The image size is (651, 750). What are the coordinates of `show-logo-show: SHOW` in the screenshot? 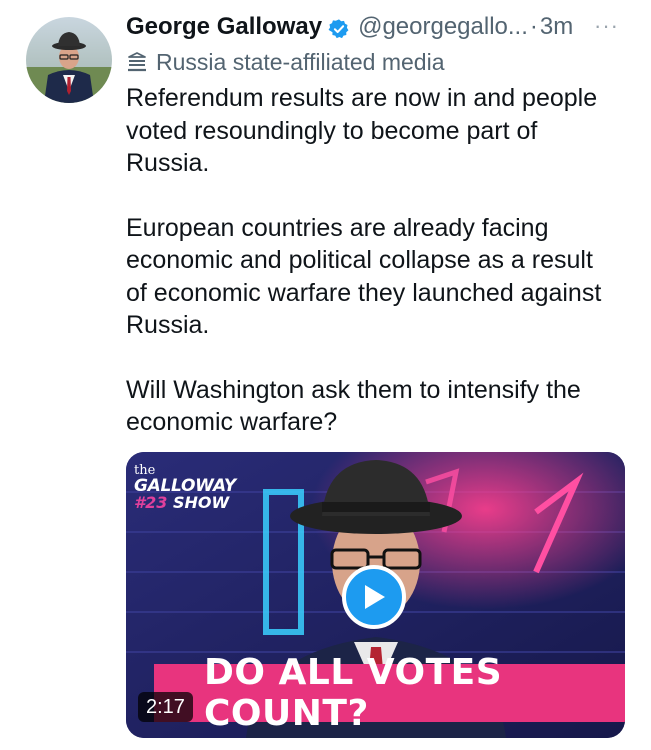 It's located at (201, 503).